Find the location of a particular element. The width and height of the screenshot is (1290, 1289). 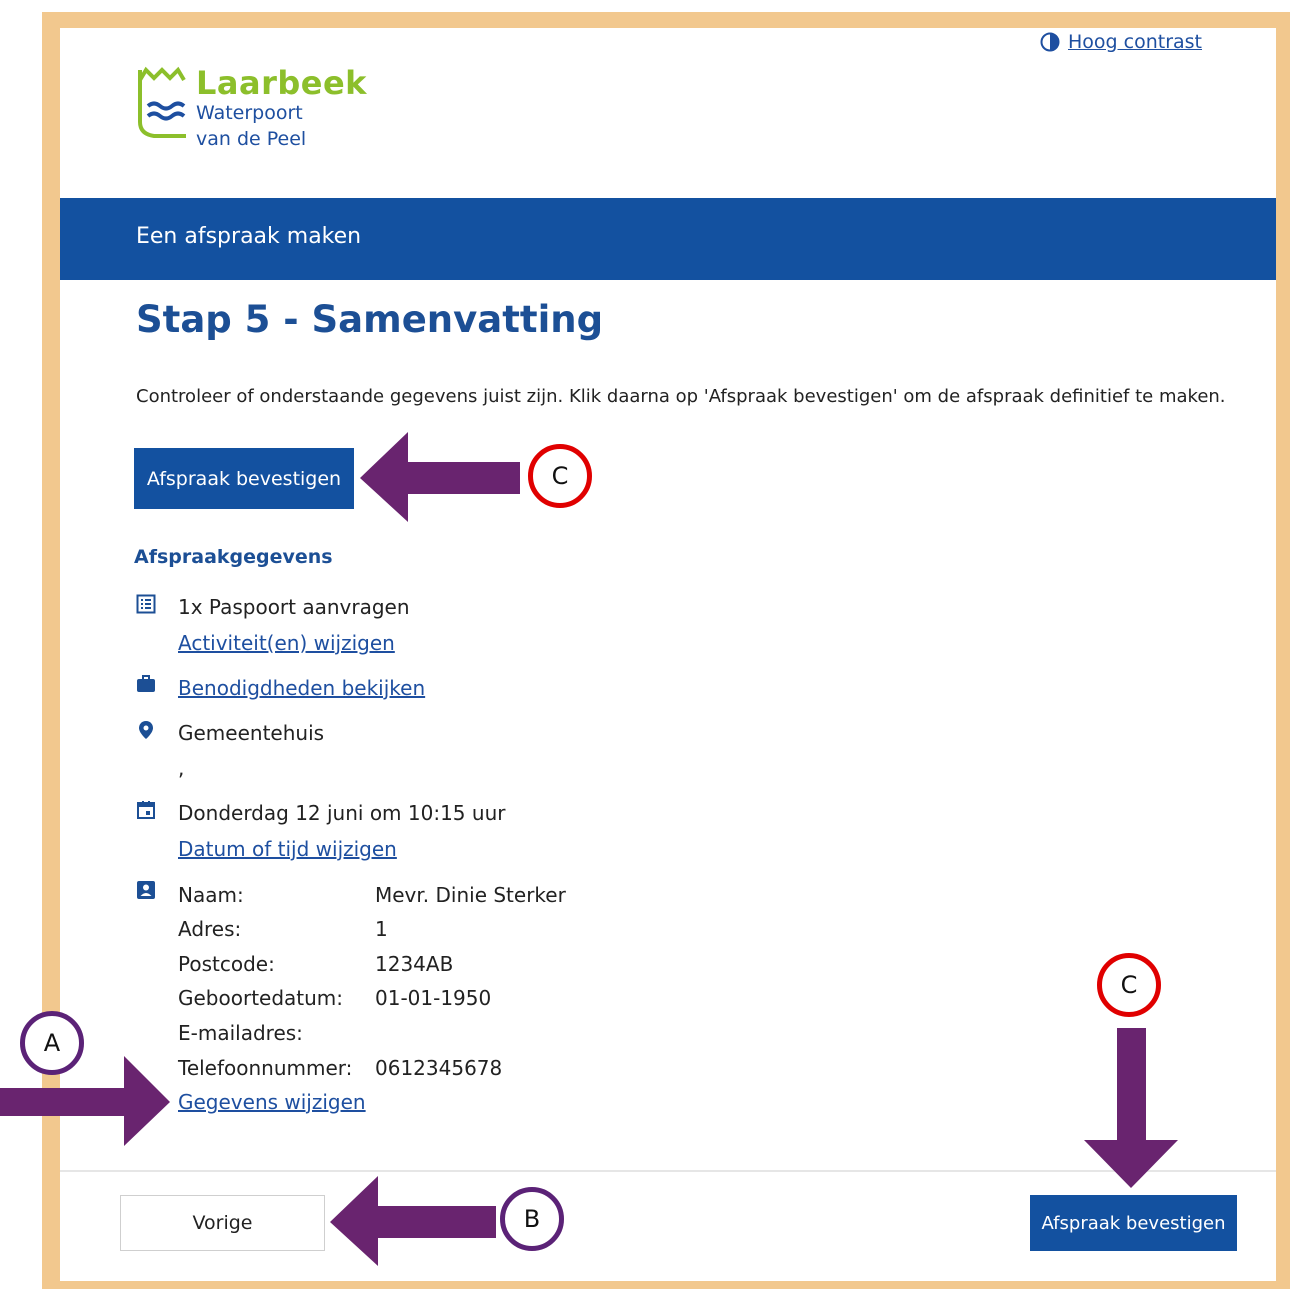

detail-value: 01-01-1950 is located at coordinates (433, 998).